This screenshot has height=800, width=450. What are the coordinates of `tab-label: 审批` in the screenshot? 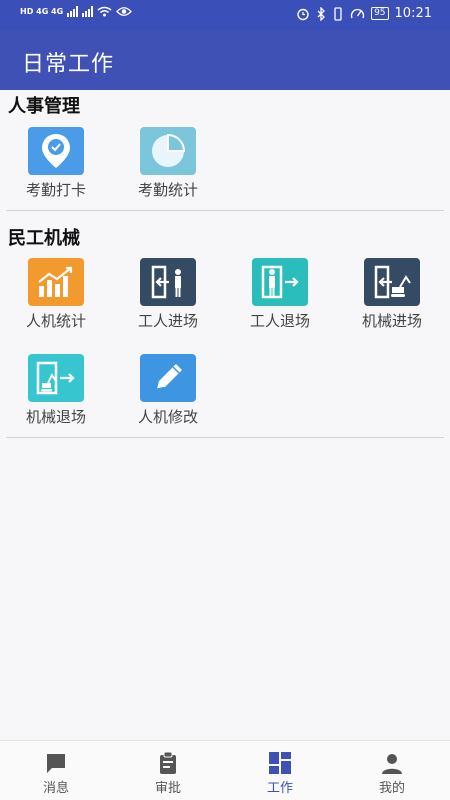 It's located at (167, 788).